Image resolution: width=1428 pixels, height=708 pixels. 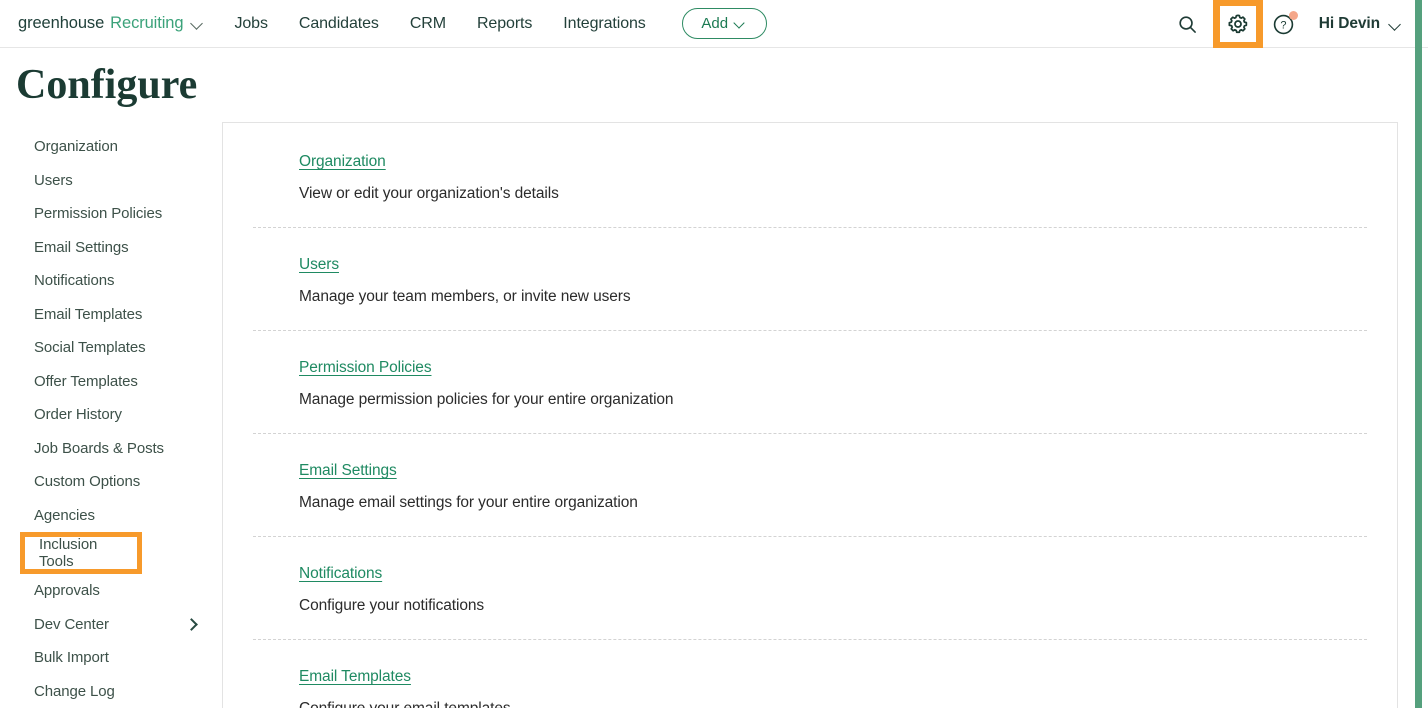 What do you see at coordinates (61, 23) in the screenshot?
I see `brand-name: greenhouse` at bounding box center [61, 23].